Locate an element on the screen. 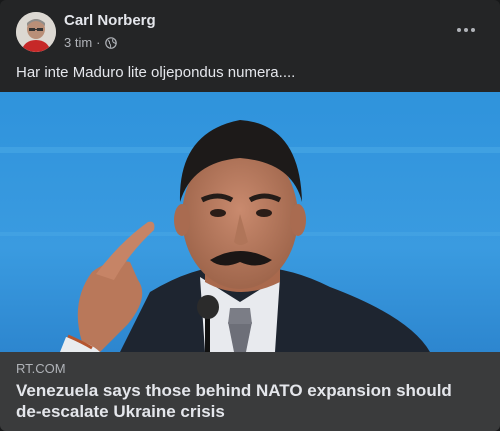  post-meta: 3 tim · is located at coordinates (90, 42).